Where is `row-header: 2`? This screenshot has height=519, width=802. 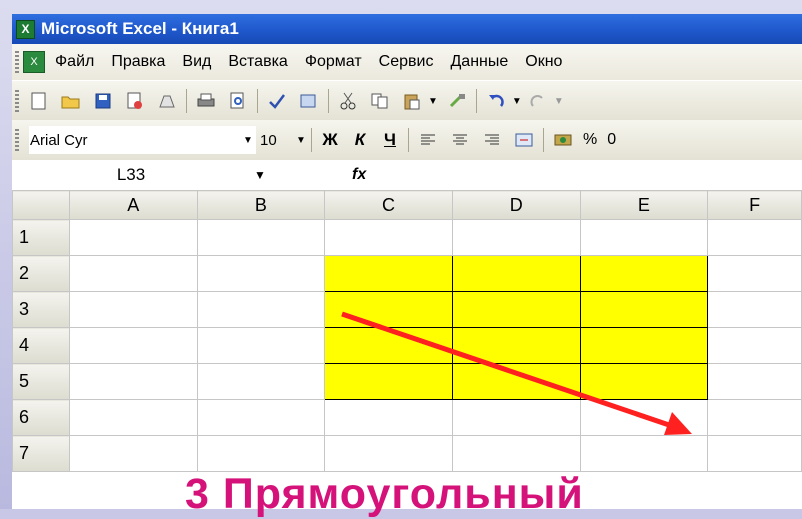
row-header: 2 is located at coordinates (41, 273).